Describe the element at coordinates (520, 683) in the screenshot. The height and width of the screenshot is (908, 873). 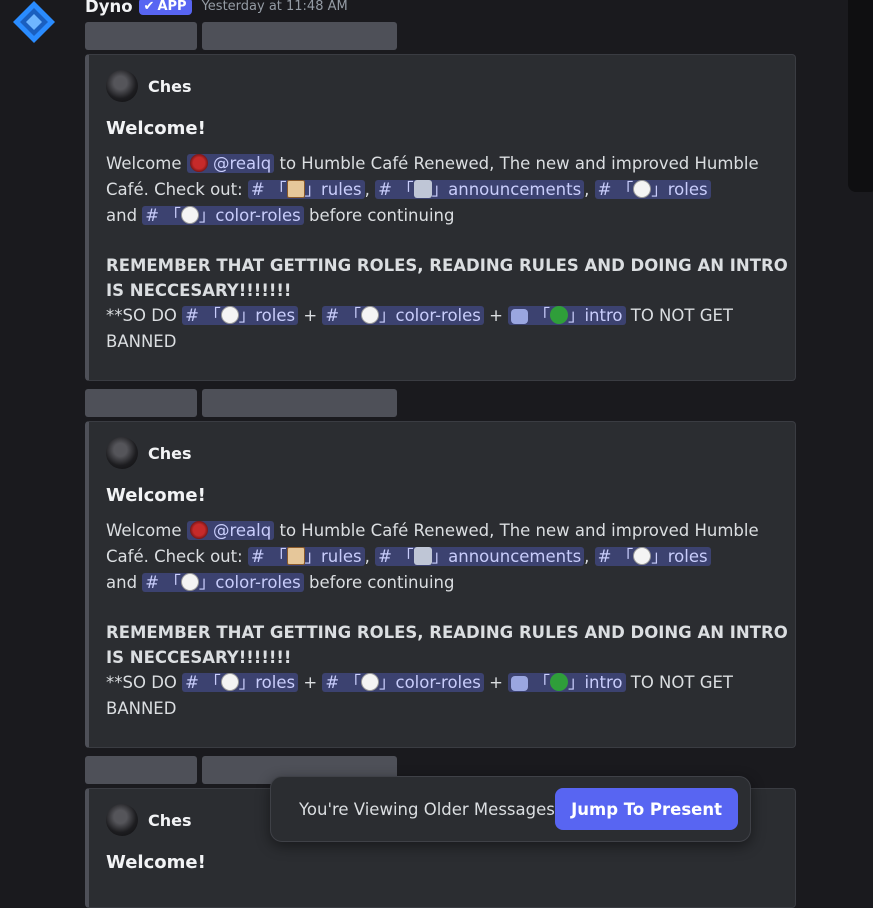
I see `forum-icon` at that location.